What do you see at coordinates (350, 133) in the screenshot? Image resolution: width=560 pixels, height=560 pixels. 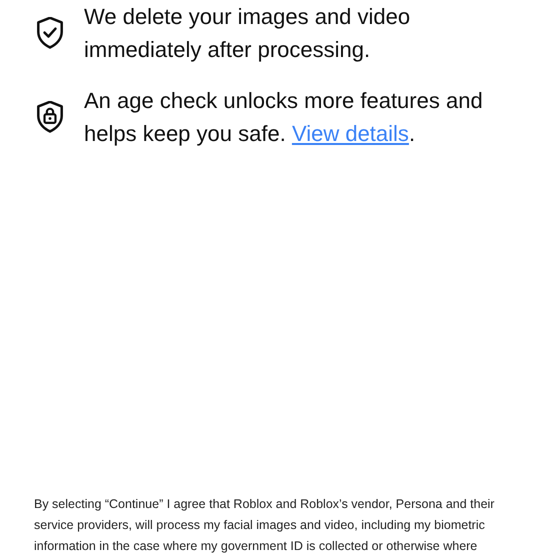 I see `view-details-link: View details` at bounding box center [350, 133].